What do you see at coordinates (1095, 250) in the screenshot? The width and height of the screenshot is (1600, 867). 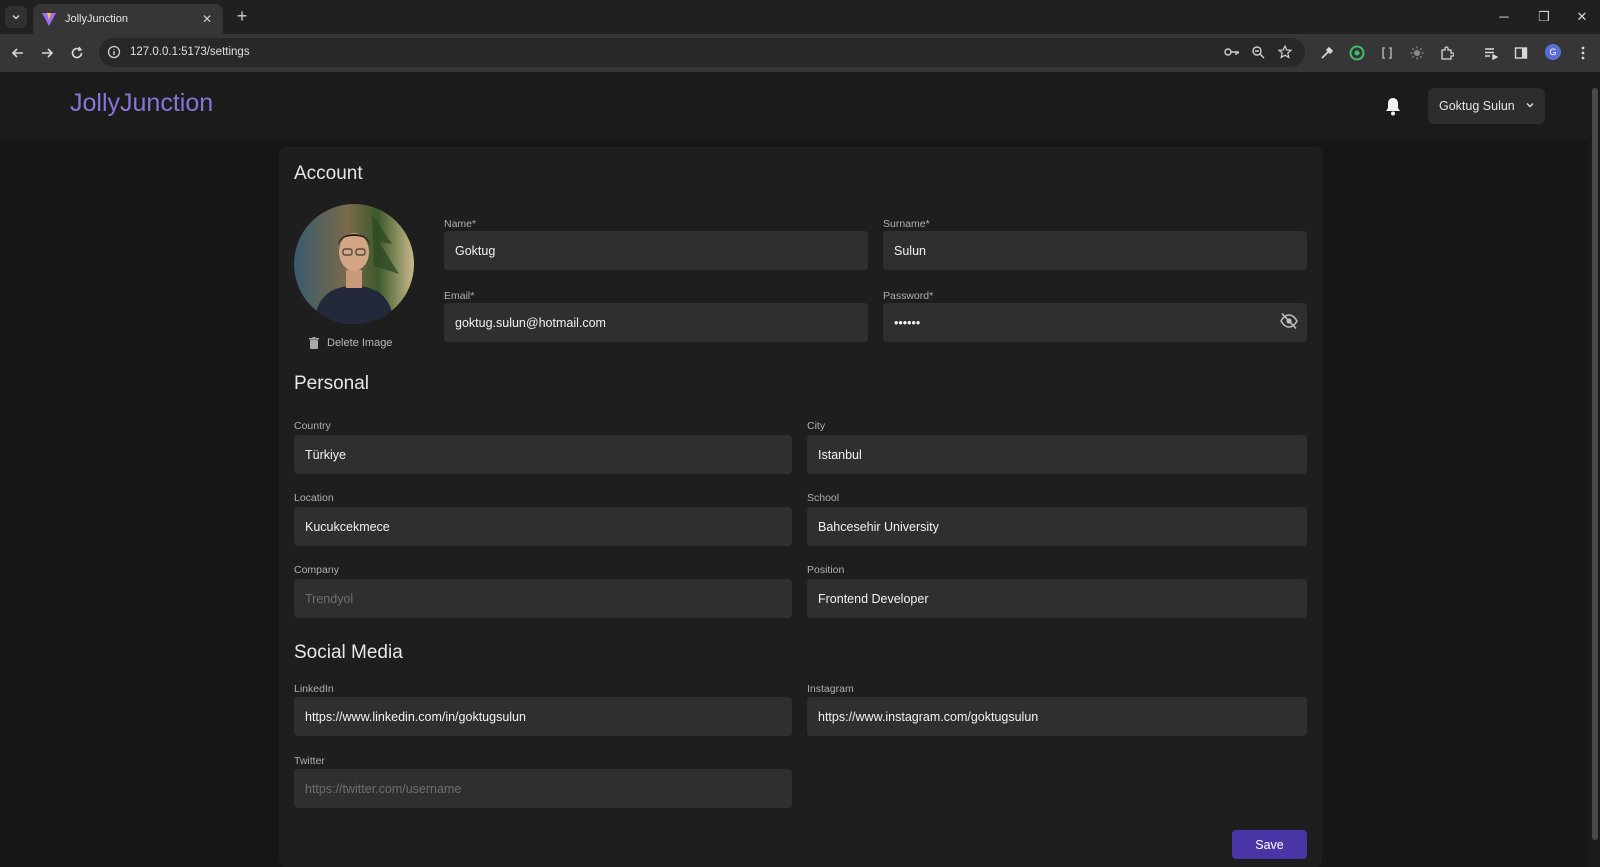 I see `surname-input` at bounding box center [1095, 250].